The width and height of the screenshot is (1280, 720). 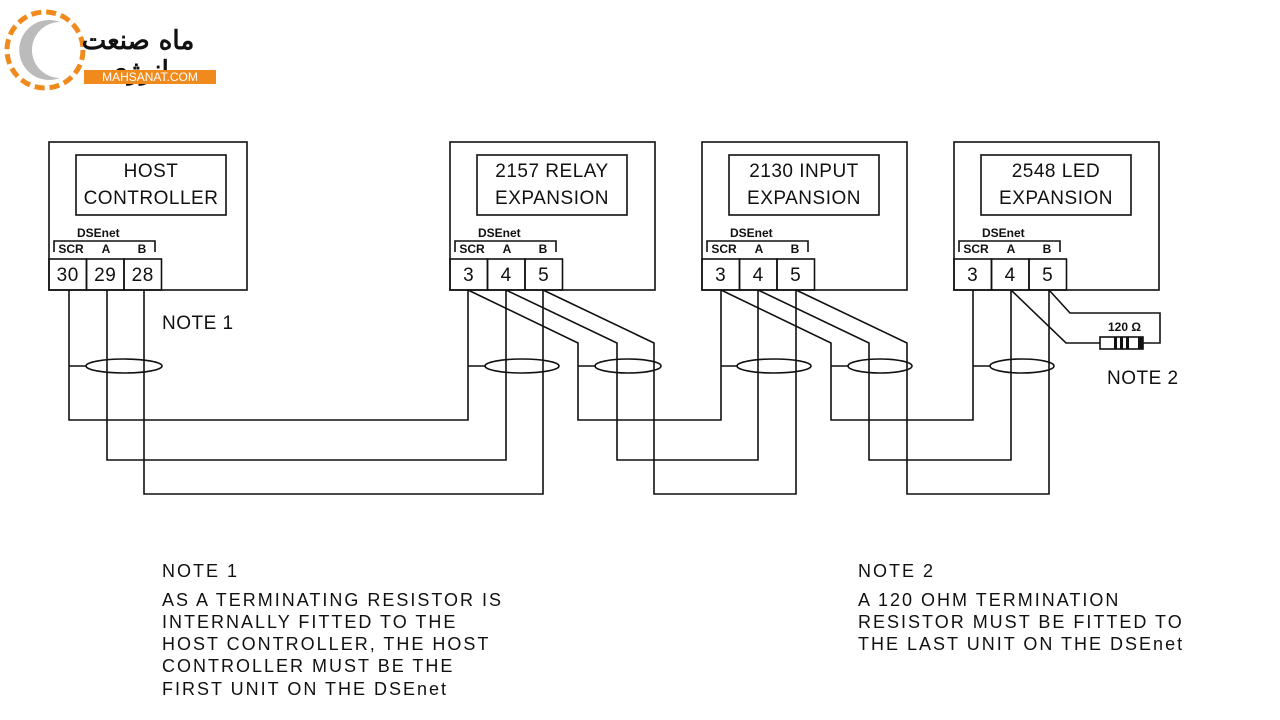 What do you see at coordinates (552, 216) in the screenshot?
I see `module-1: 2157 RELAY EXPANSION DSEnet 3 SCR 4 A 5 B` at bounding box center [552, 216].